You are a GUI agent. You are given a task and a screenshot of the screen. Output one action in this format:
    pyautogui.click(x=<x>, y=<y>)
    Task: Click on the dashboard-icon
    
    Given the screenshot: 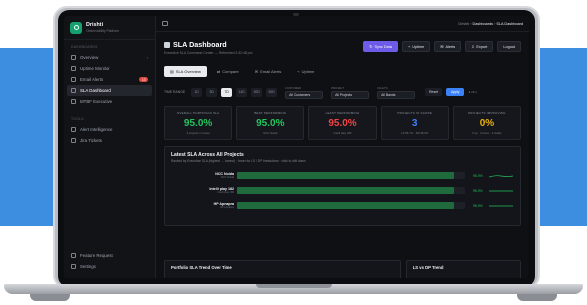 What is the action you would take?
    pyautogui.click(x=167, y=44)
    